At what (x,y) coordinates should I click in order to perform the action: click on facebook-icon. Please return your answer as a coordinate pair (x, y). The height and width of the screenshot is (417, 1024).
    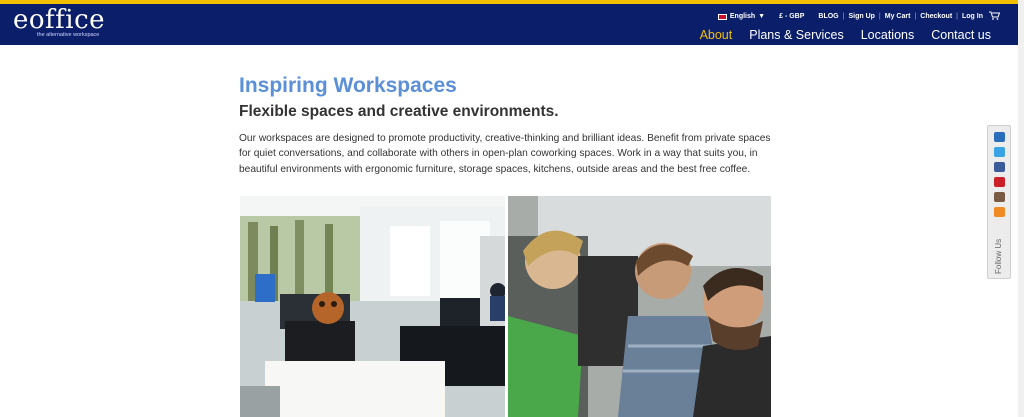
    Looking at the image, I should click on (999, 167).